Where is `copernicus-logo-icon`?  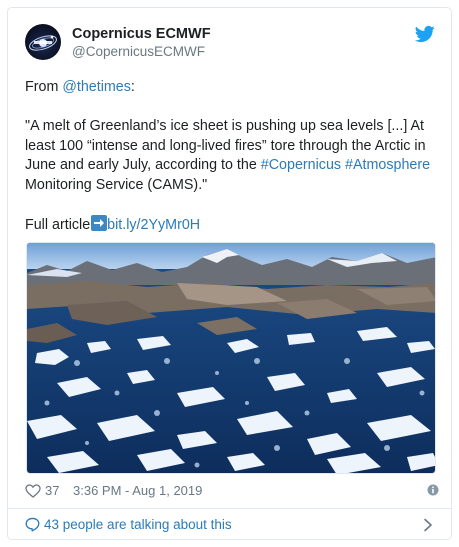
copernicus-logo-icon is located at coordinates (43, 43).